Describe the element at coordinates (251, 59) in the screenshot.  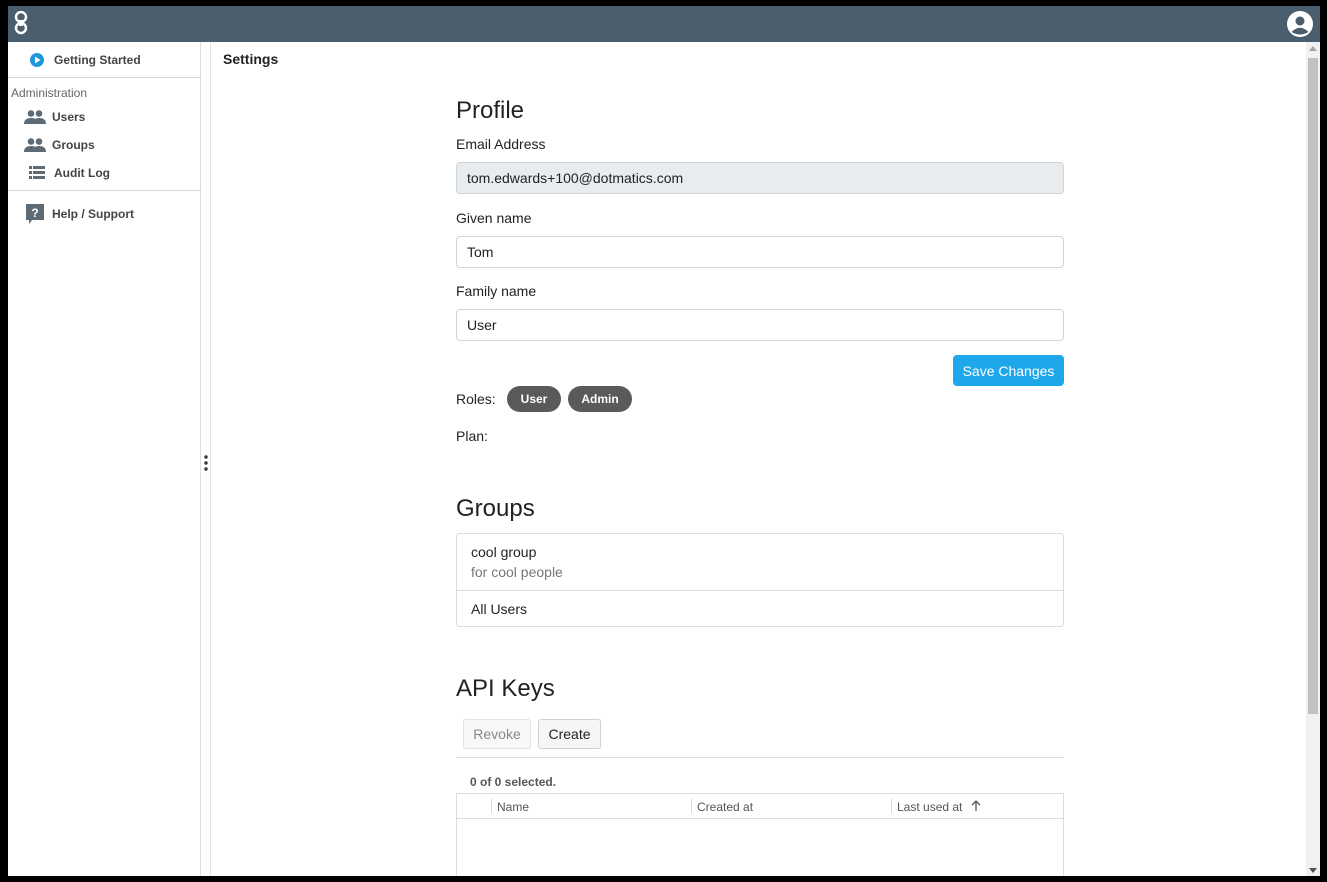
I see `page-title: Settings` at that location.